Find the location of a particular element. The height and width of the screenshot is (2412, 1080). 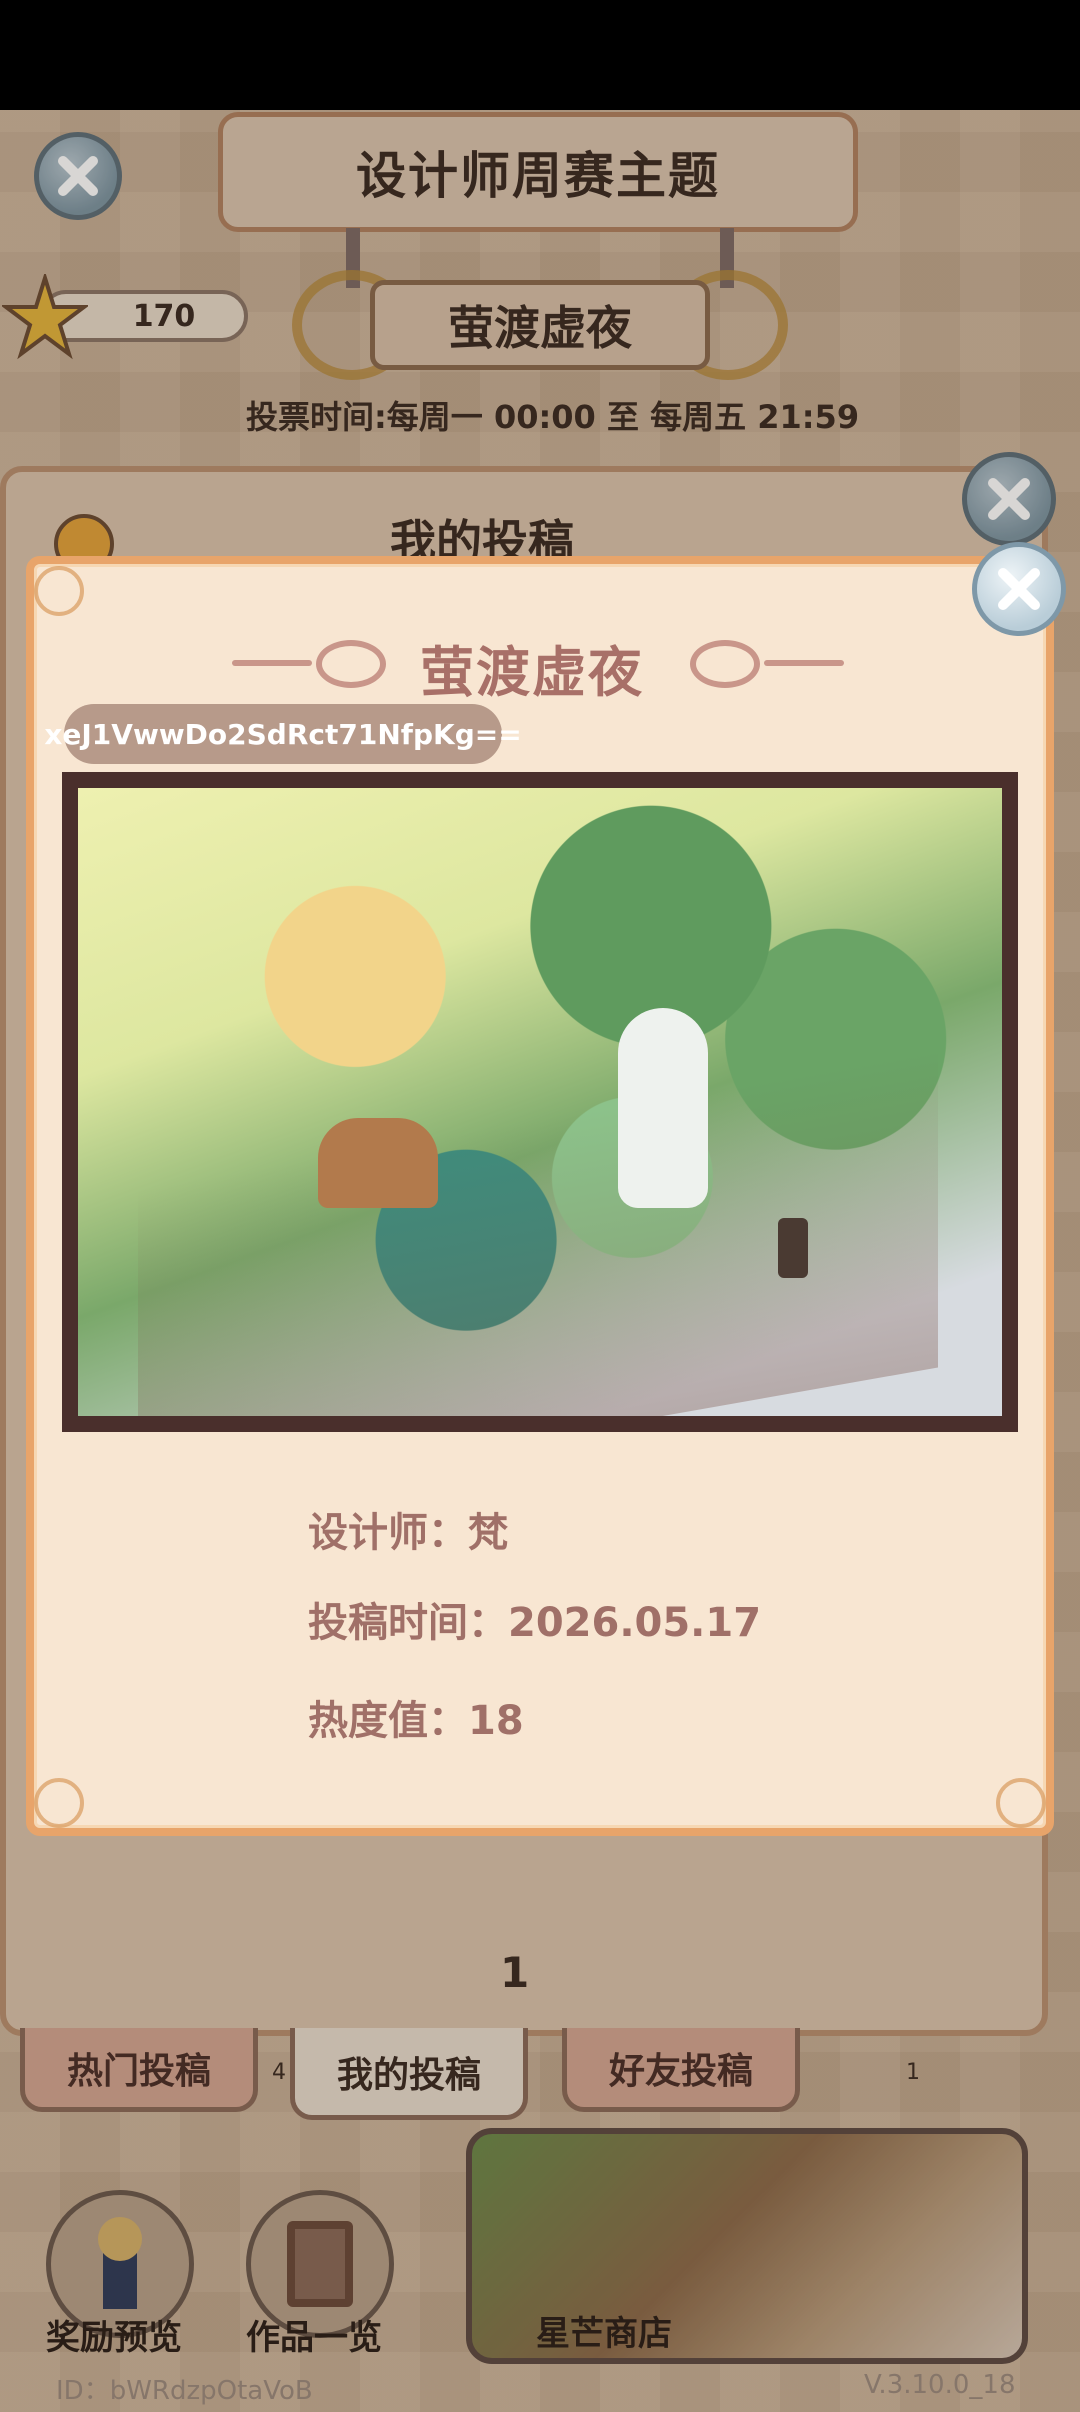

lantern-icon is located at coordinates (793, 1248).